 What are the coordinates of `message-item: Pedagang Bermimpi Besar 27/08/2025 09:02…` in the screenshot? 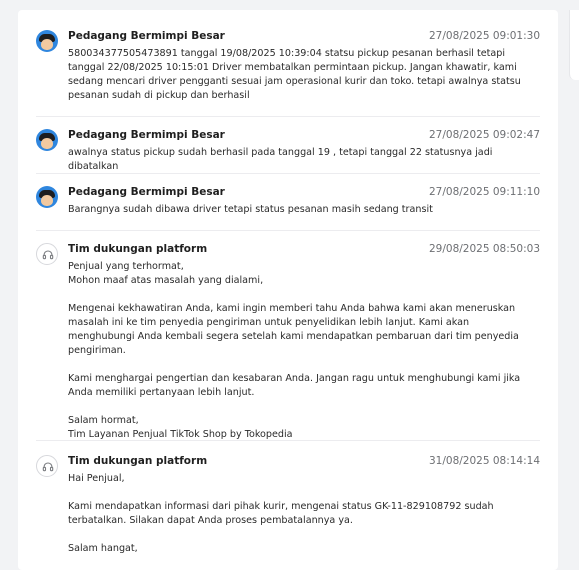 It's located at (288, 144).